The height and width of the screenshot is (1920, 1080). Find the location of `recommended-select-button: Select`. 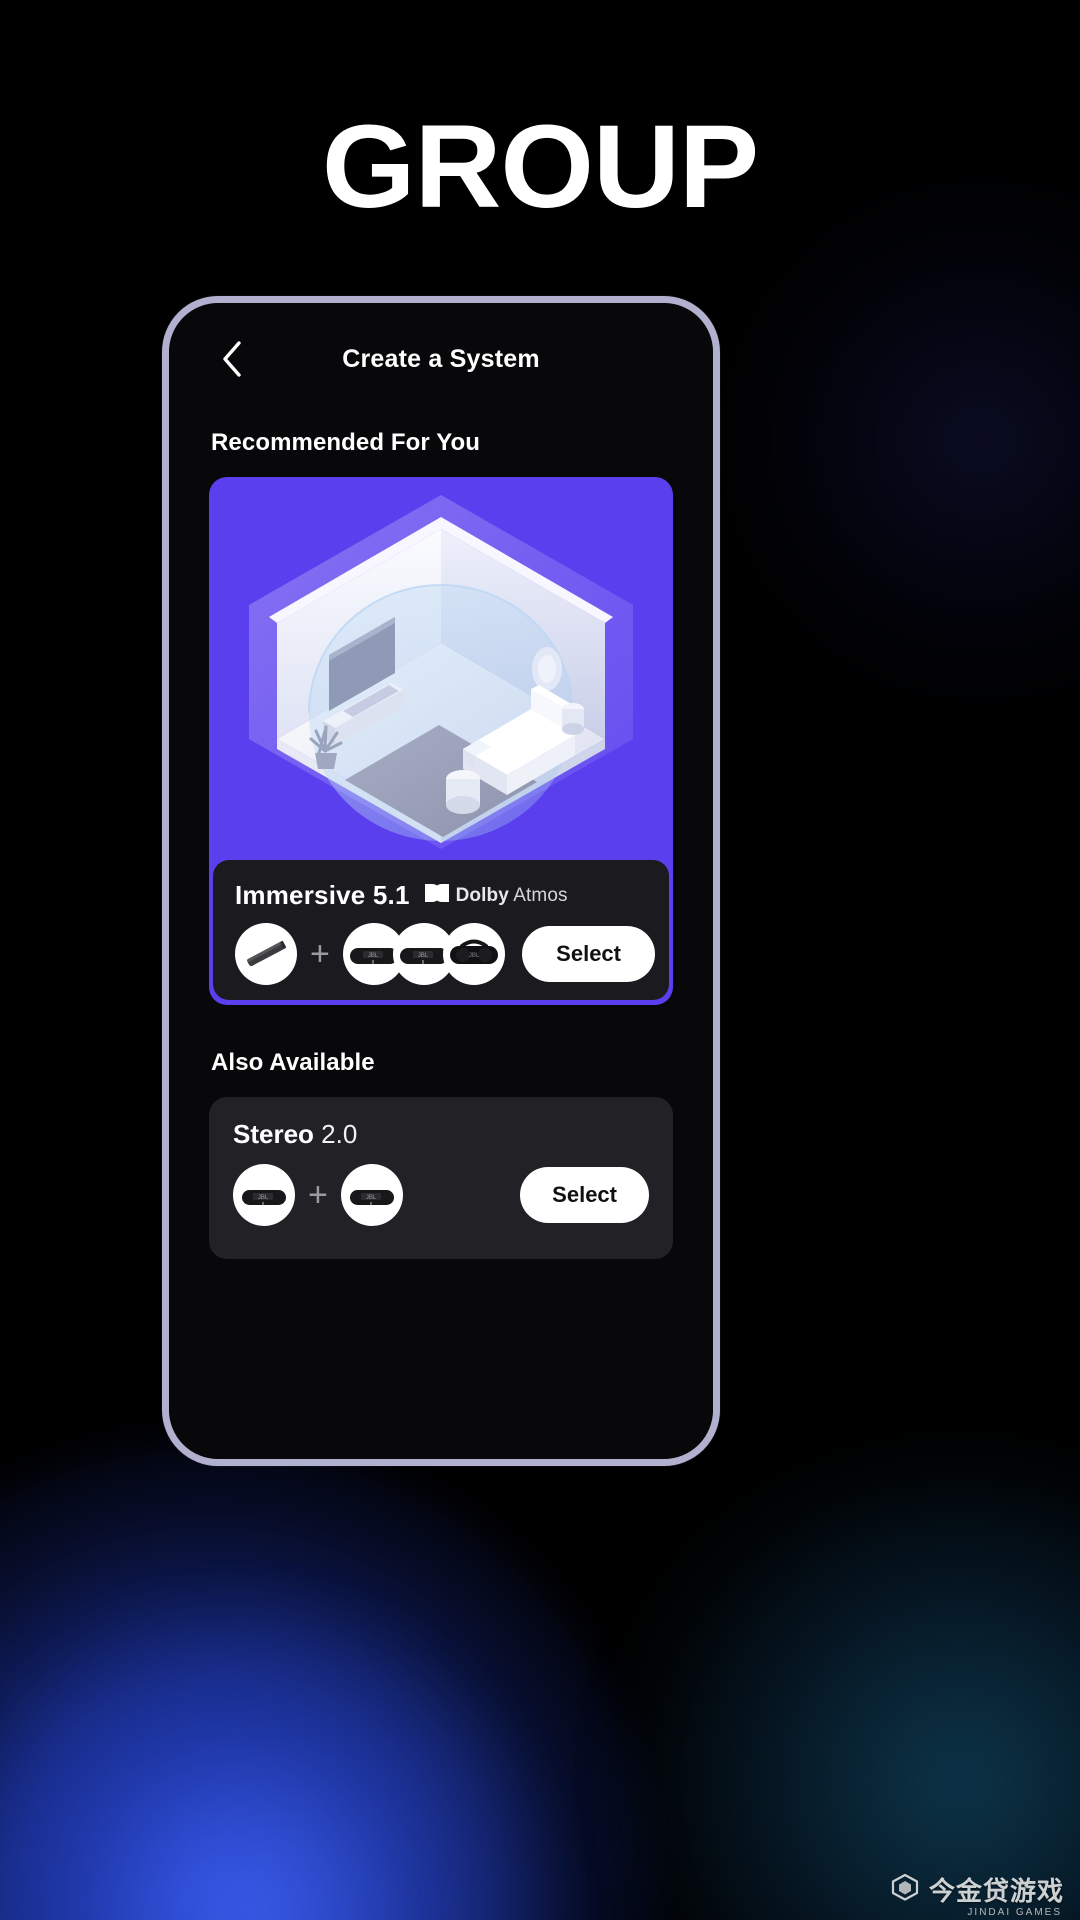

recommended-select-button: Select is located at coordinates (588, 954).